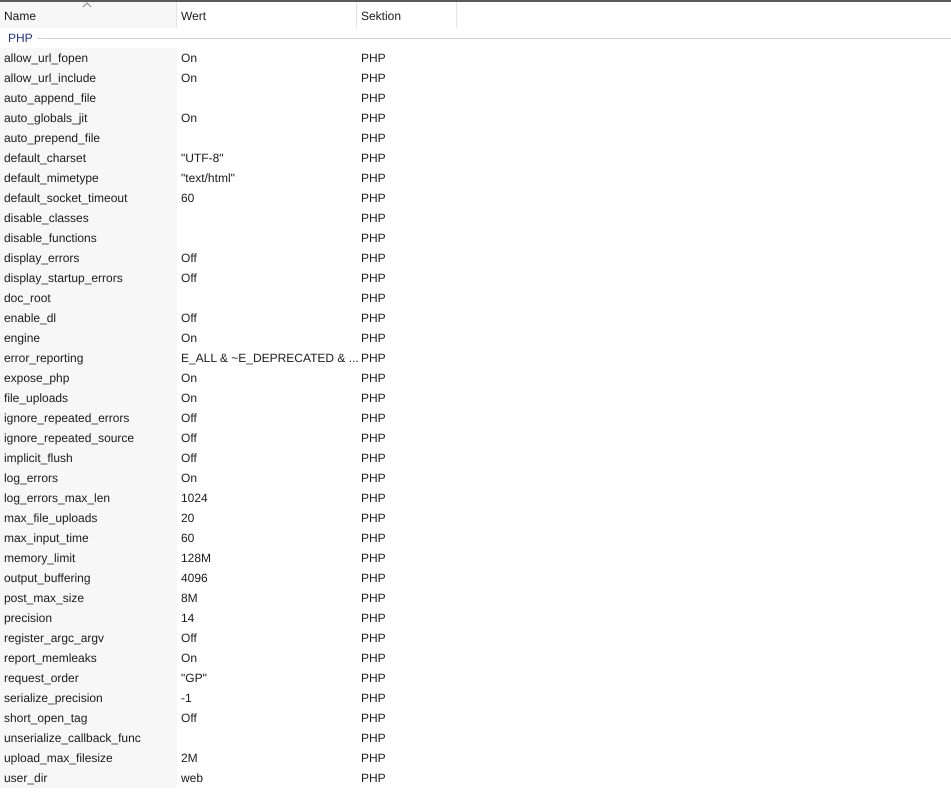 The height and width of the screenshot is (793, 951). I want to click on table-cell-text: unserialize_callback_func, so click(72, 738).